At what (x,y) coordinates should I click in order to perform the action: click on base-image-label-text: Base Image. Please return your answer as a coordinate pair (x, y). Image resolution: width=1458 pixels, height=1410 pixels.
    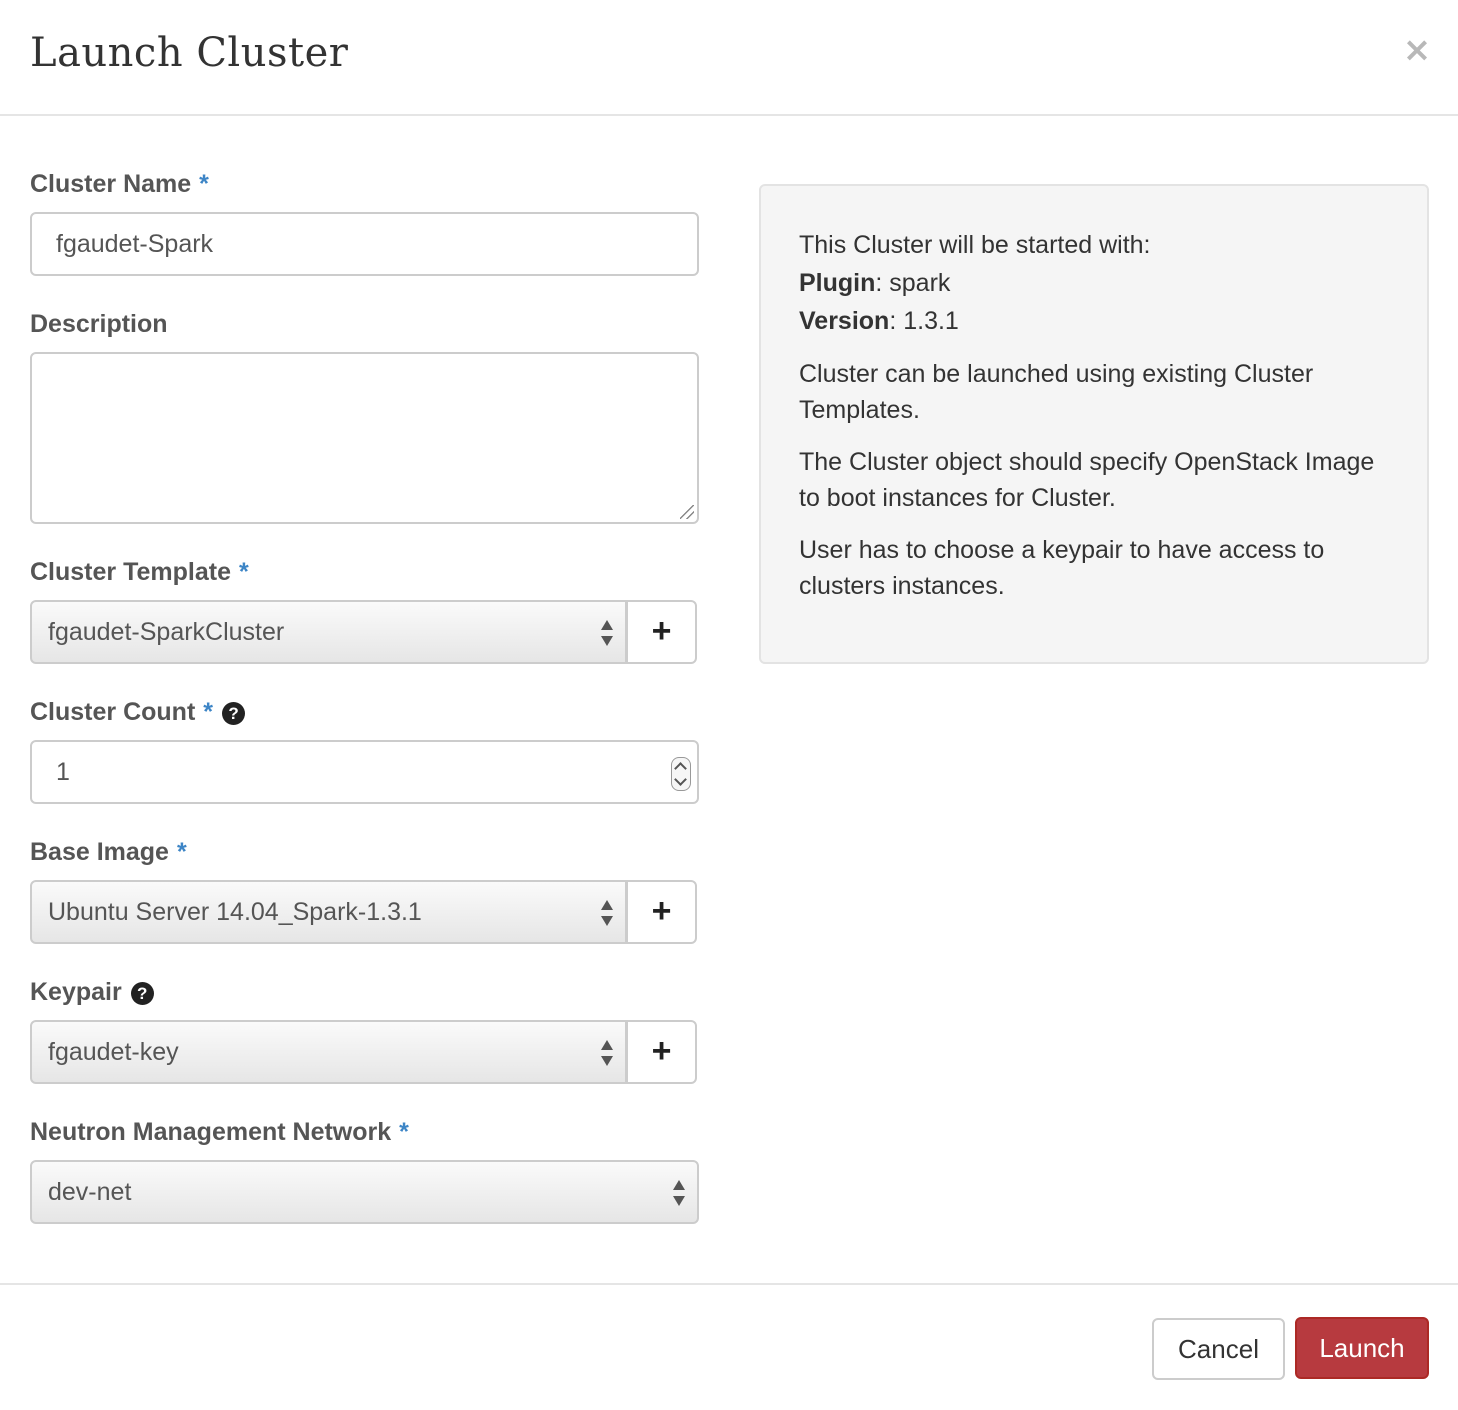
    Looking at the image, I should click on (99, 852).